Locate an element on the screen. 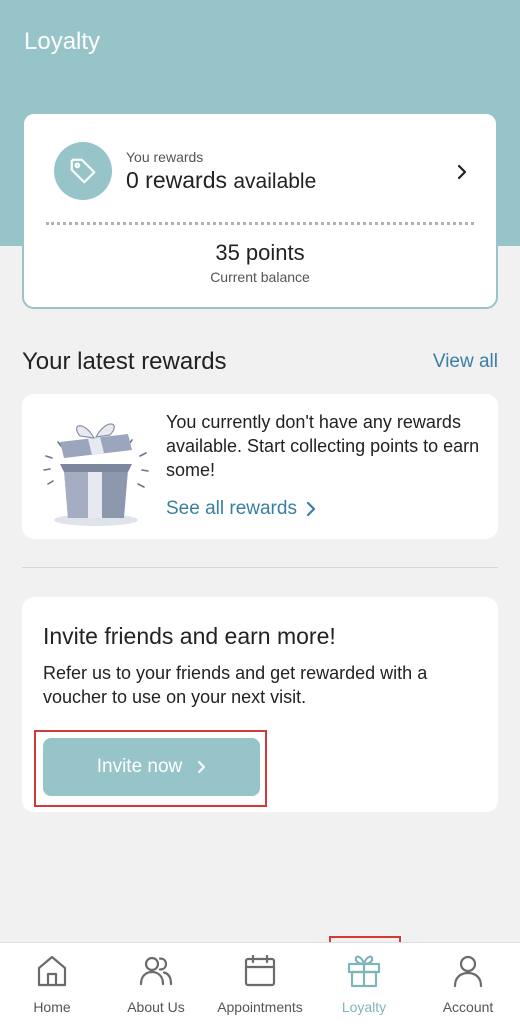 The height and width of the screenshot is (1024, 520). calendar-icon is located at coordinates (260, 970).